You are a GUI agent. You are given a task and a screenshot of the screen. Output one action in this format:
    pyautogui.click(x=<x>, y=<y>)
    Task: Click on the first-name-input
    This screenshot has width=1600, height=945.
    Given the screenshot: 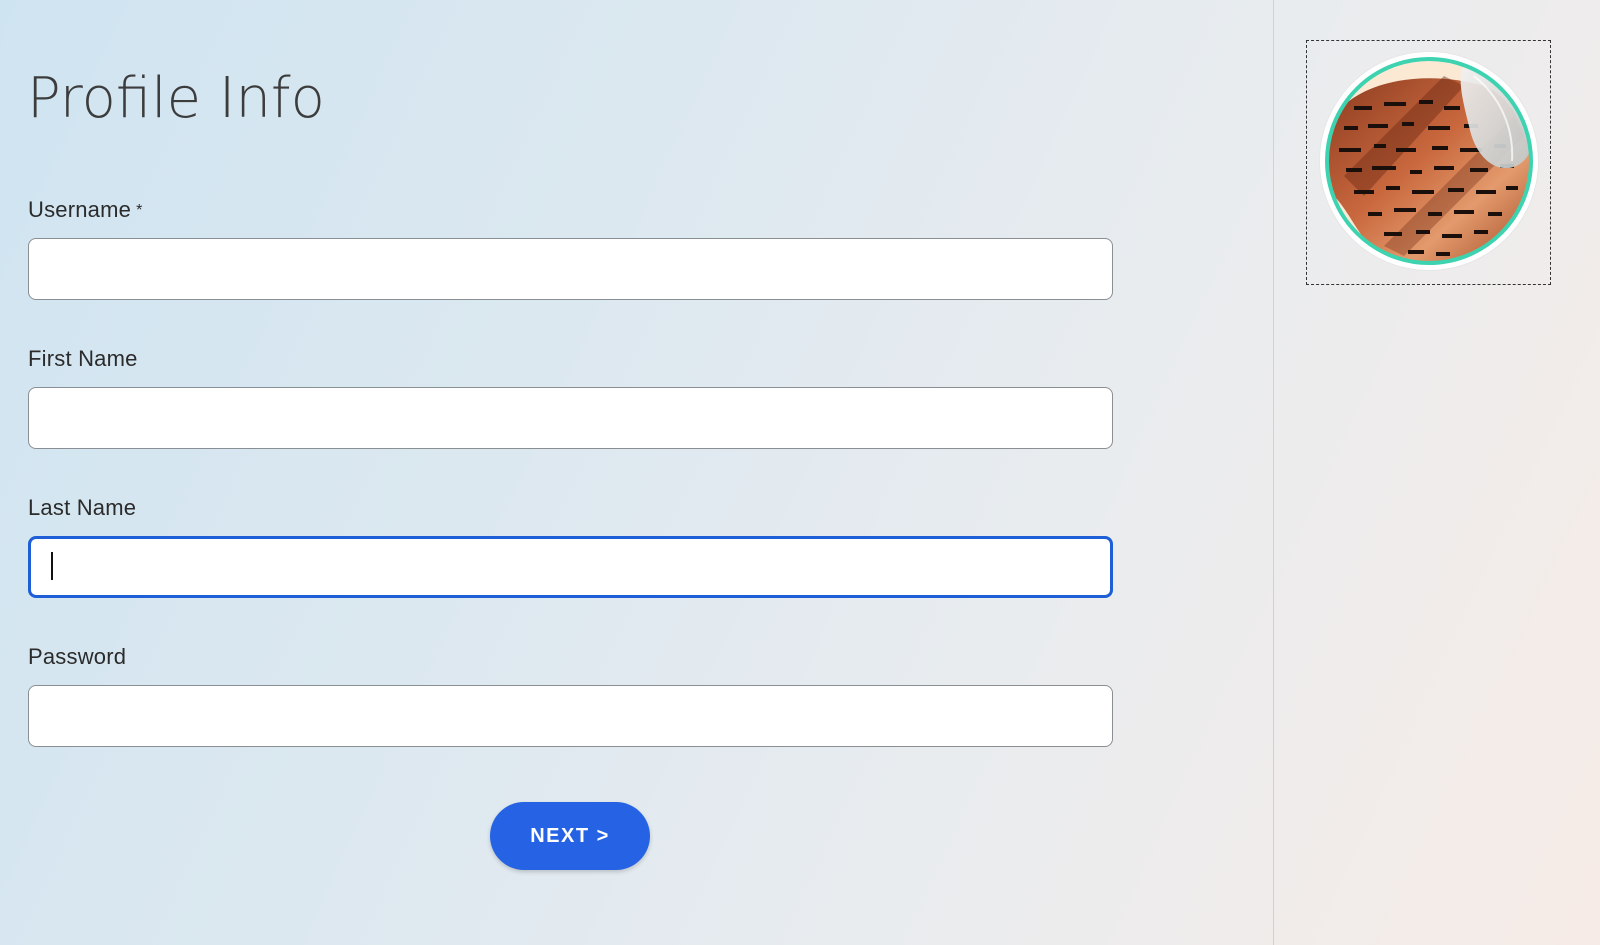 What is the action you would take?
    pyautogui.click(x=570, y=418)
    